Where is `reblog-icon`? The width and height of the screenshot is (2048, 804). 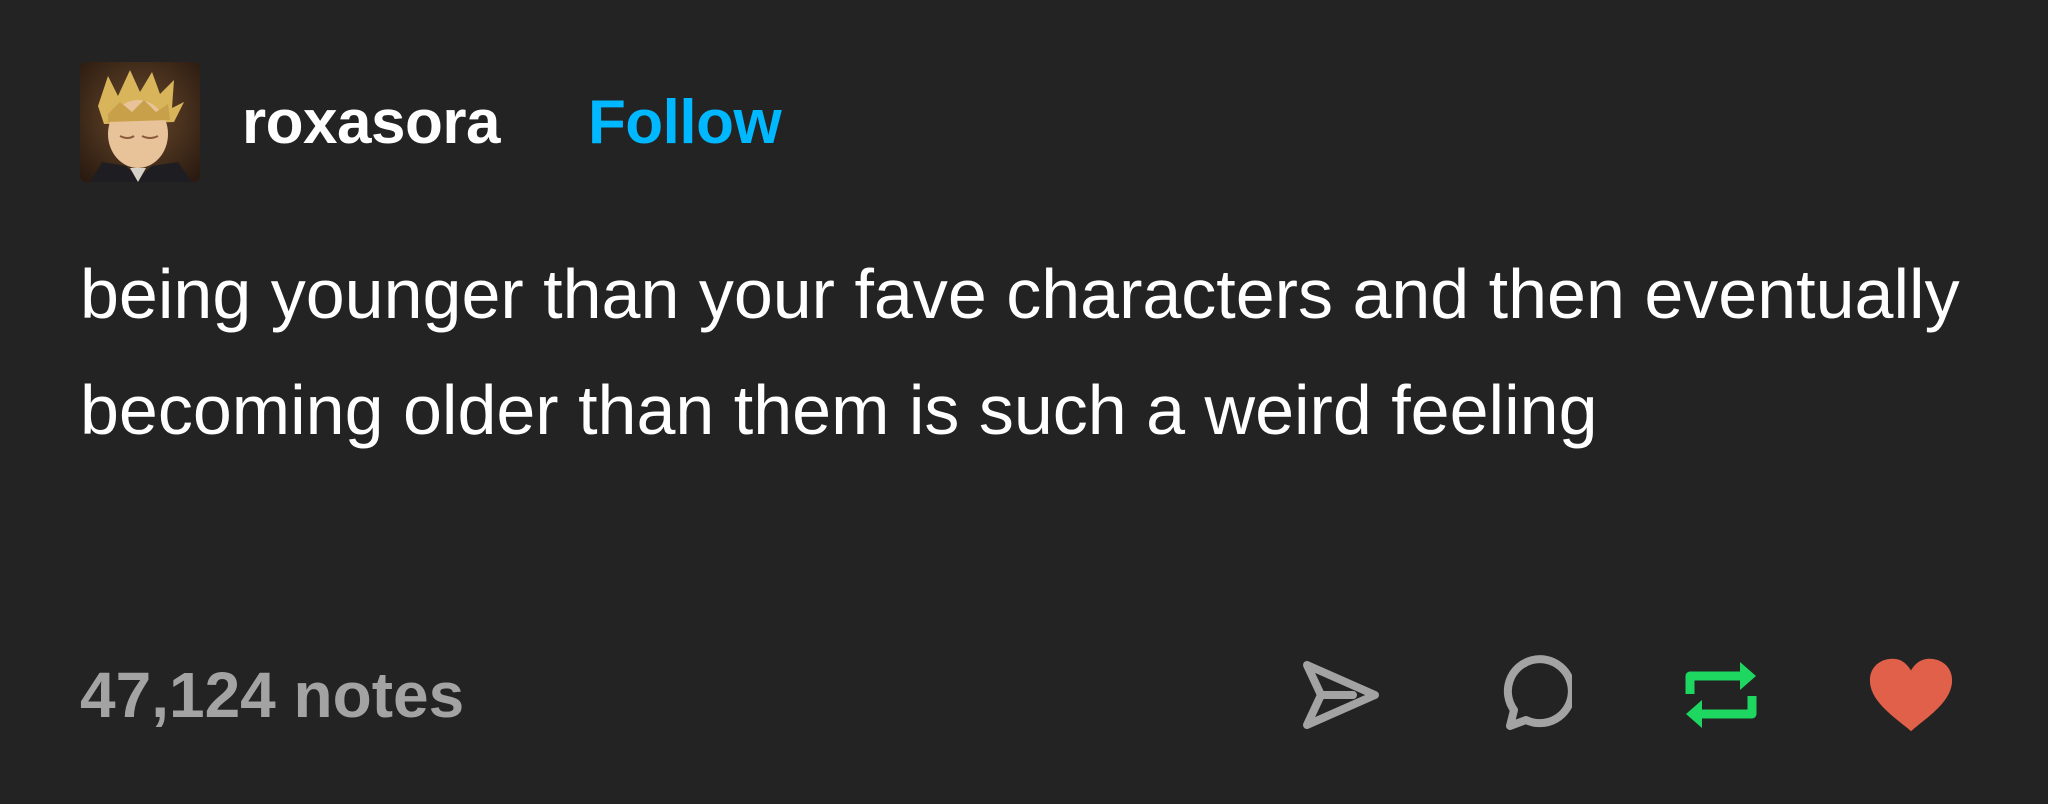
reblog-icon is located at coordinates (1721, 695).